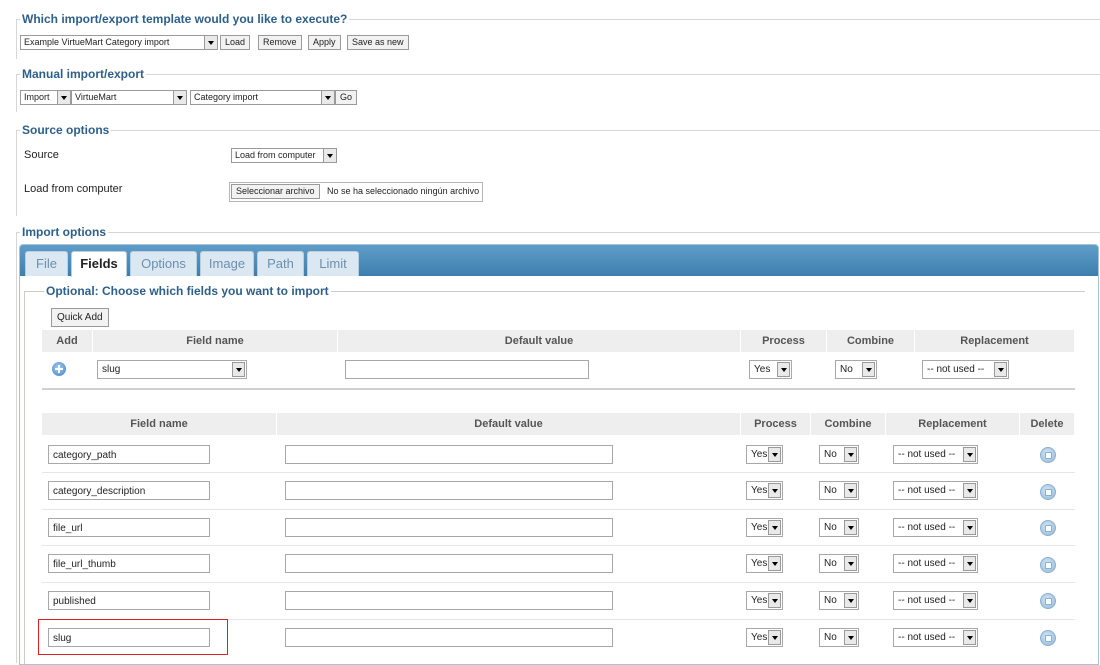  What do you see at coordinates (129, 97) in the screenshot?
I see `component-select: VirtueMart` at bounding box center [129, 97].